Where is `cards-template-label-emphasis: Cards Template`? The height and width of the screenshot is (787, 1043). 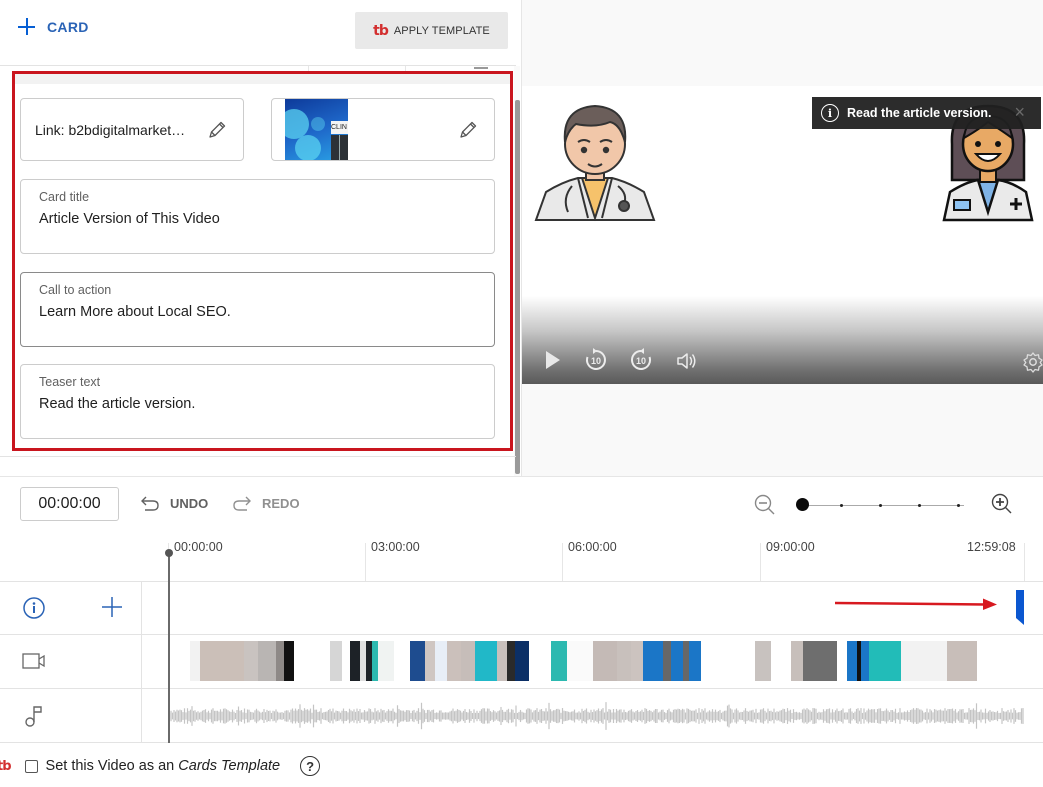
cards-template-label-emphasis: Cards Template is located at coordinates (229, 766).